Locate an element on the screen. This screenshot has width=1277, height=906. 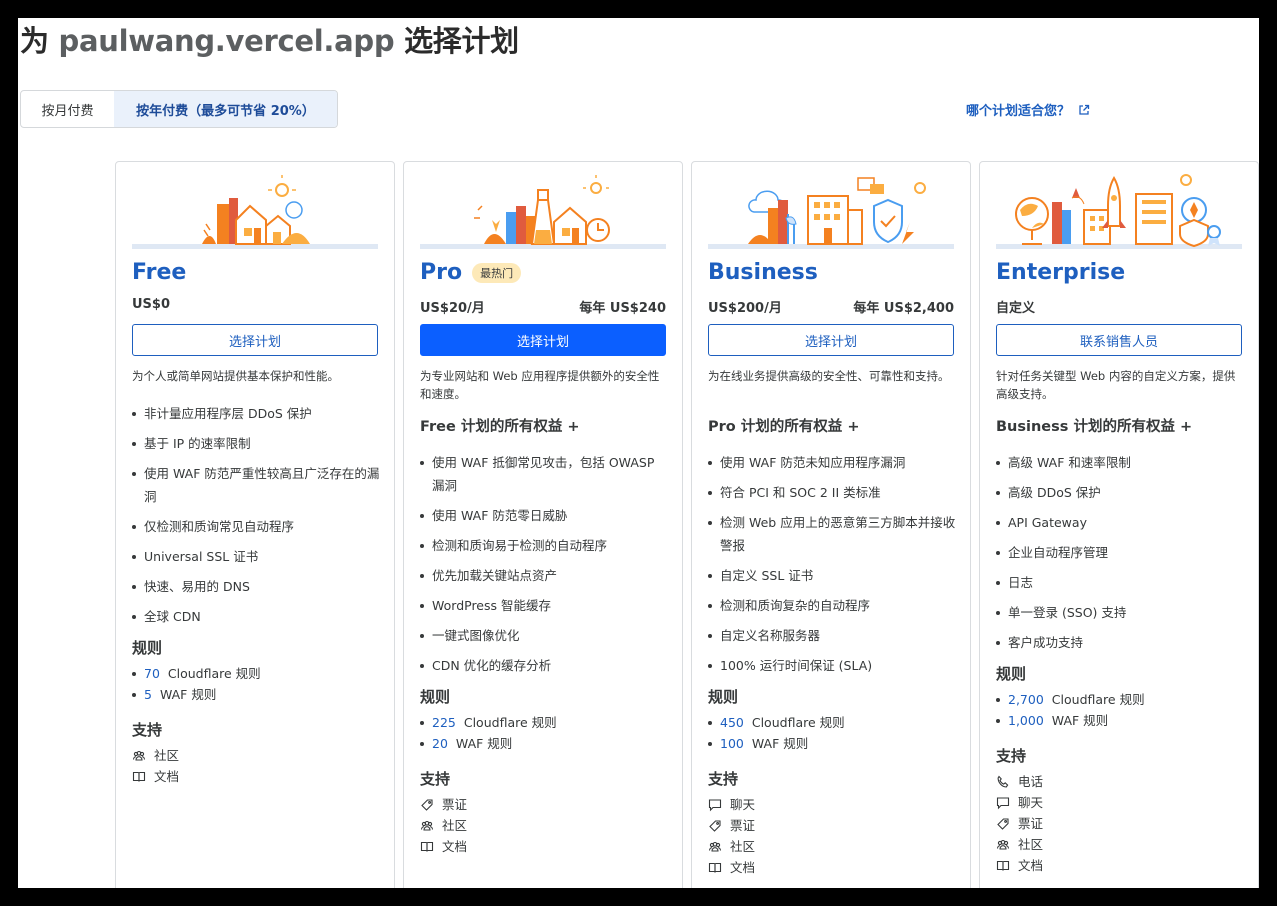
rule-item: 5 WAF 规则 is located at coordinates (196, 694).